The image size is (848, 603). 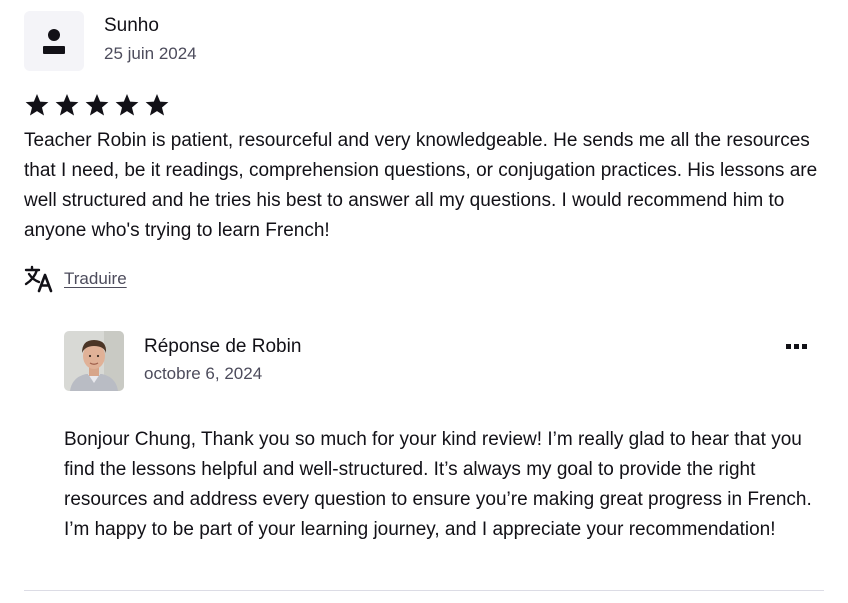 I want to click on user-silhouette-icon, so click(x=54, y=41).